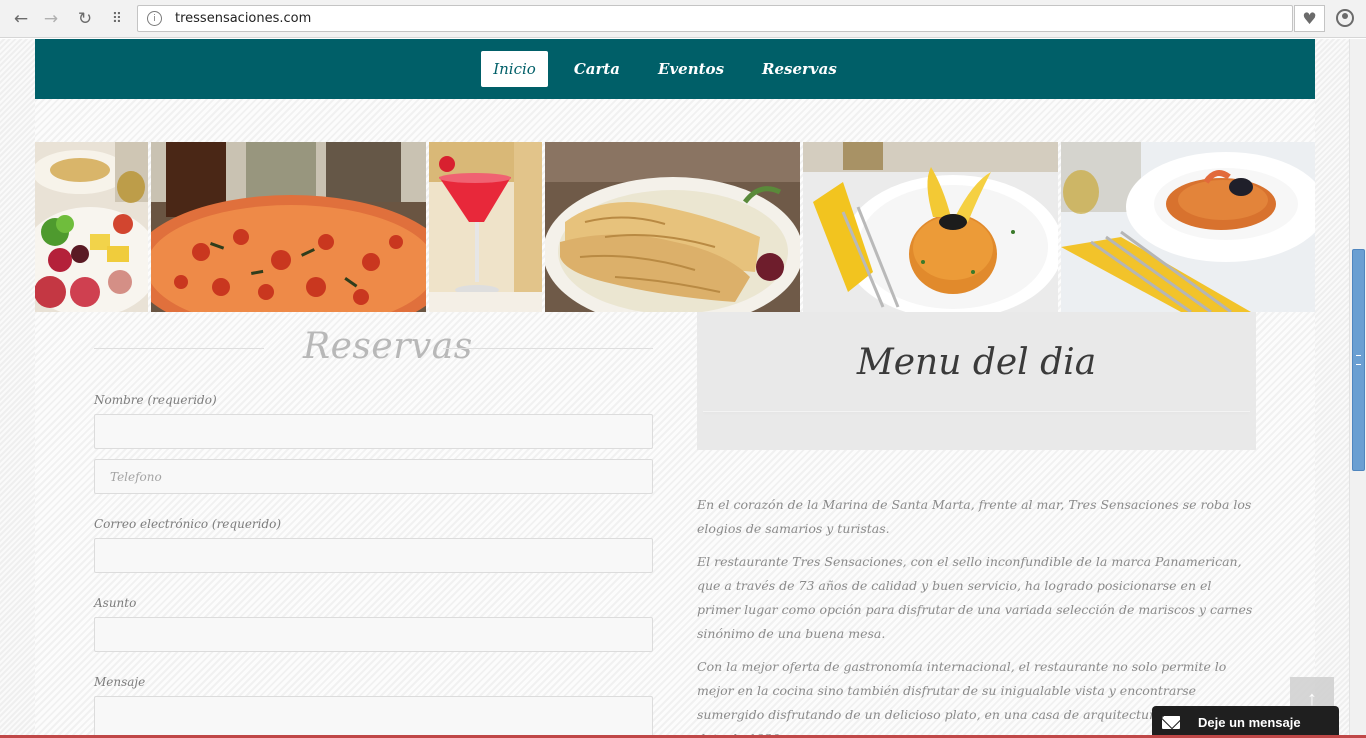 The image size is (1366, 738). Describe the element at coordinates (597, 69) in the screenshot. I see `nav-carta: Carta` at that location.